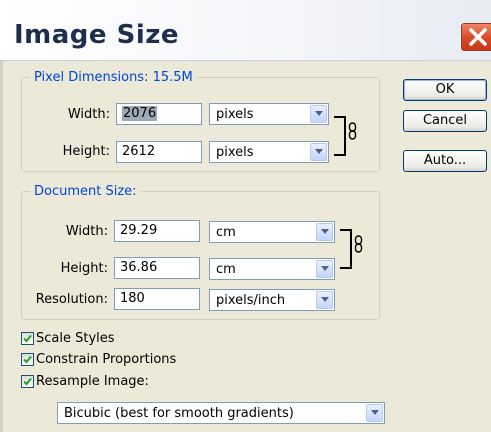 The height and width of the screenshot is (432, 491). What do you see at coordinates (86, 151) in the screenshot?
I see `pixel-height-label: Height:` at bounding box center [86, 151].